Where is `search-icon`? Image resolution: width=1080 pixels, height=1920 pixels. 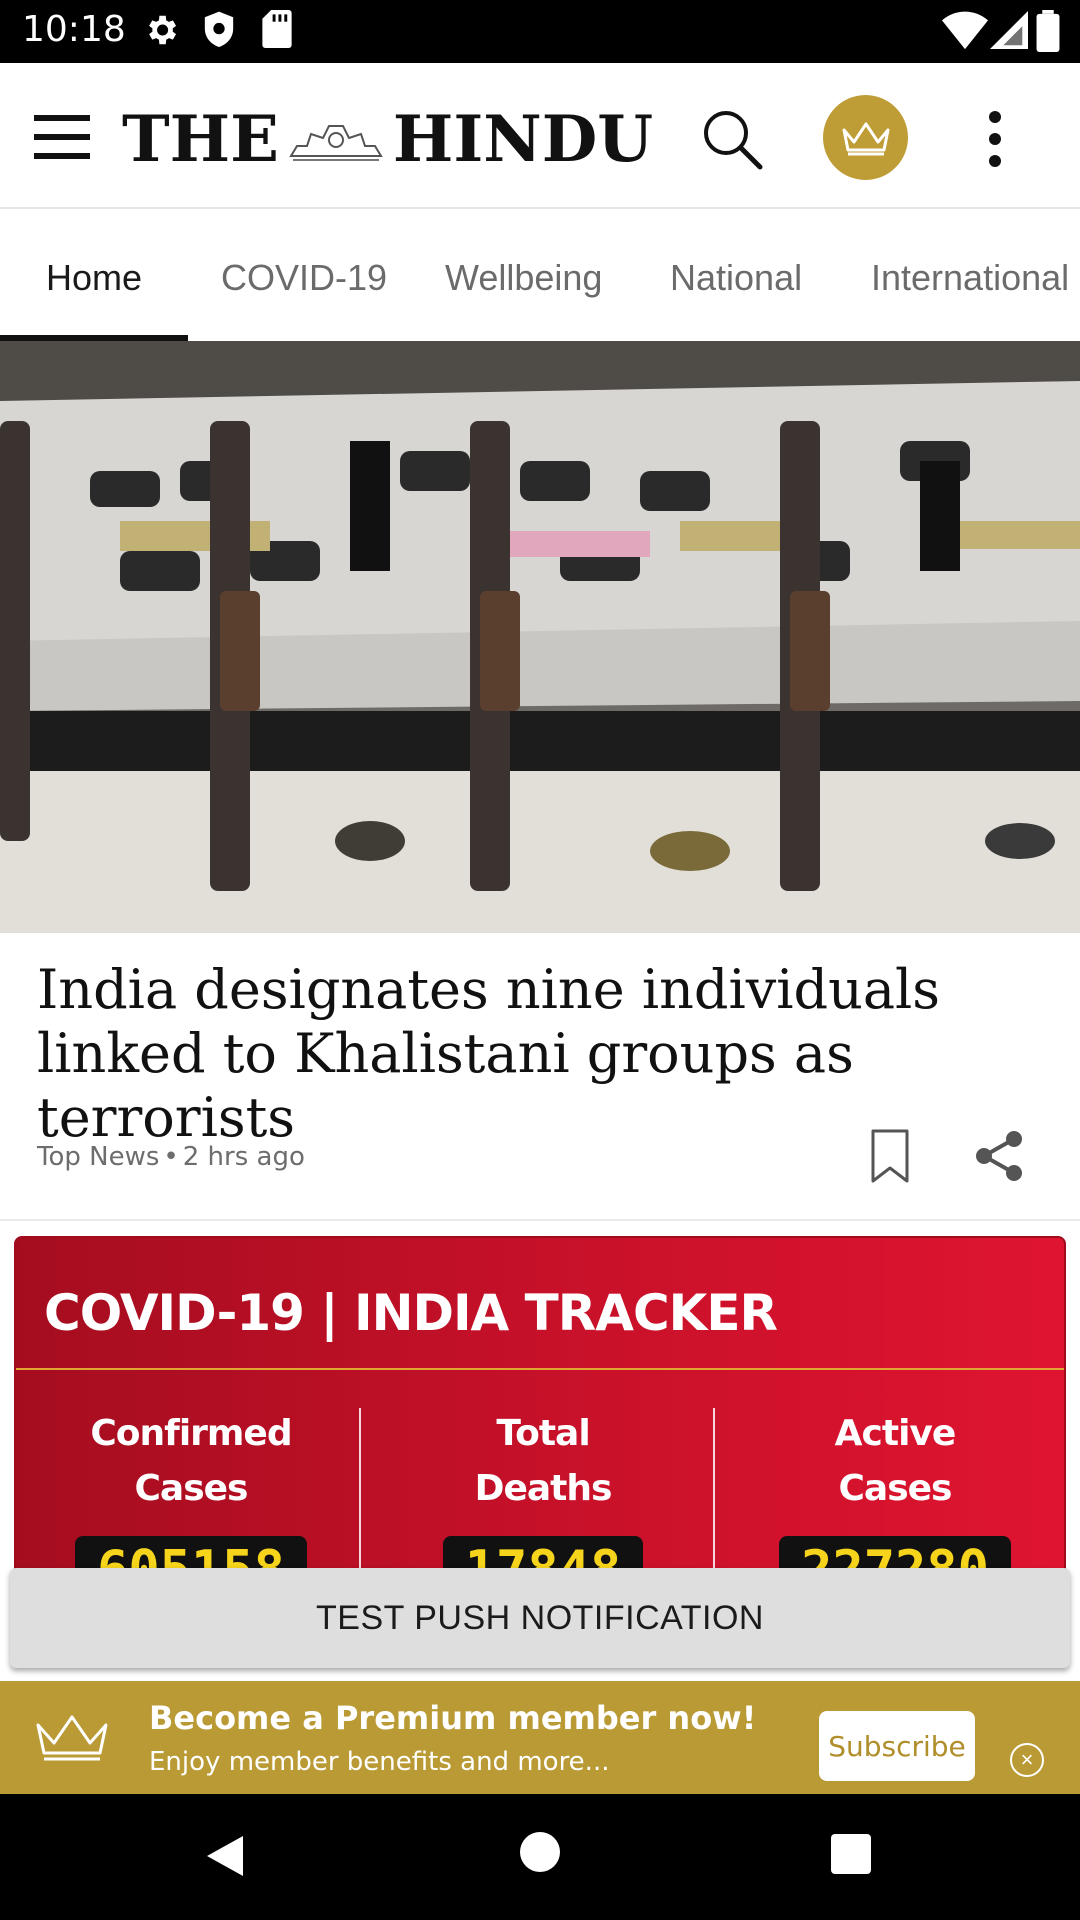 search-icon is located at coordinates (732, 139).